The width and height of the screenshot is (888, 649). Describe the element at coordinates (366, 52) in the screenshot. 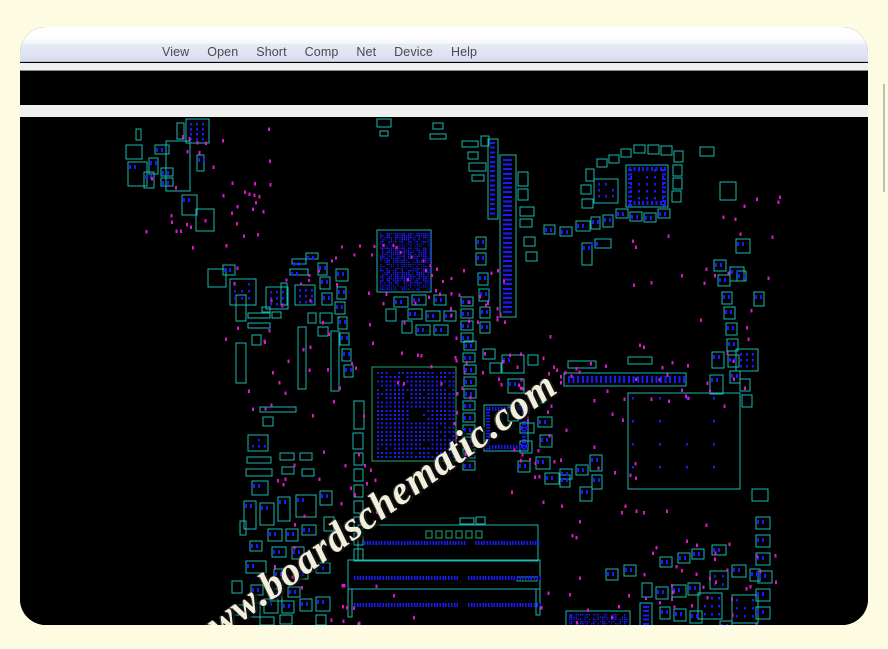

I see `menu-item-net: Net` at that location.